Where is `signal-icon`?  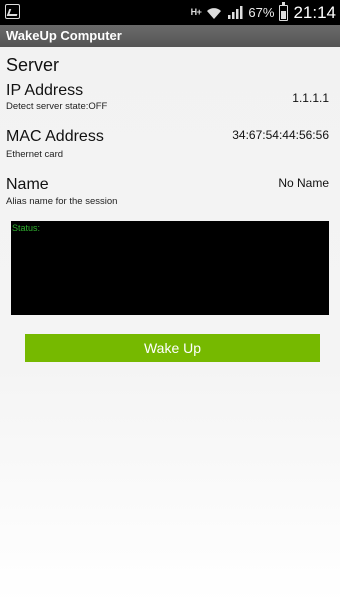
signal-icon is located at coordinates (235, 12).